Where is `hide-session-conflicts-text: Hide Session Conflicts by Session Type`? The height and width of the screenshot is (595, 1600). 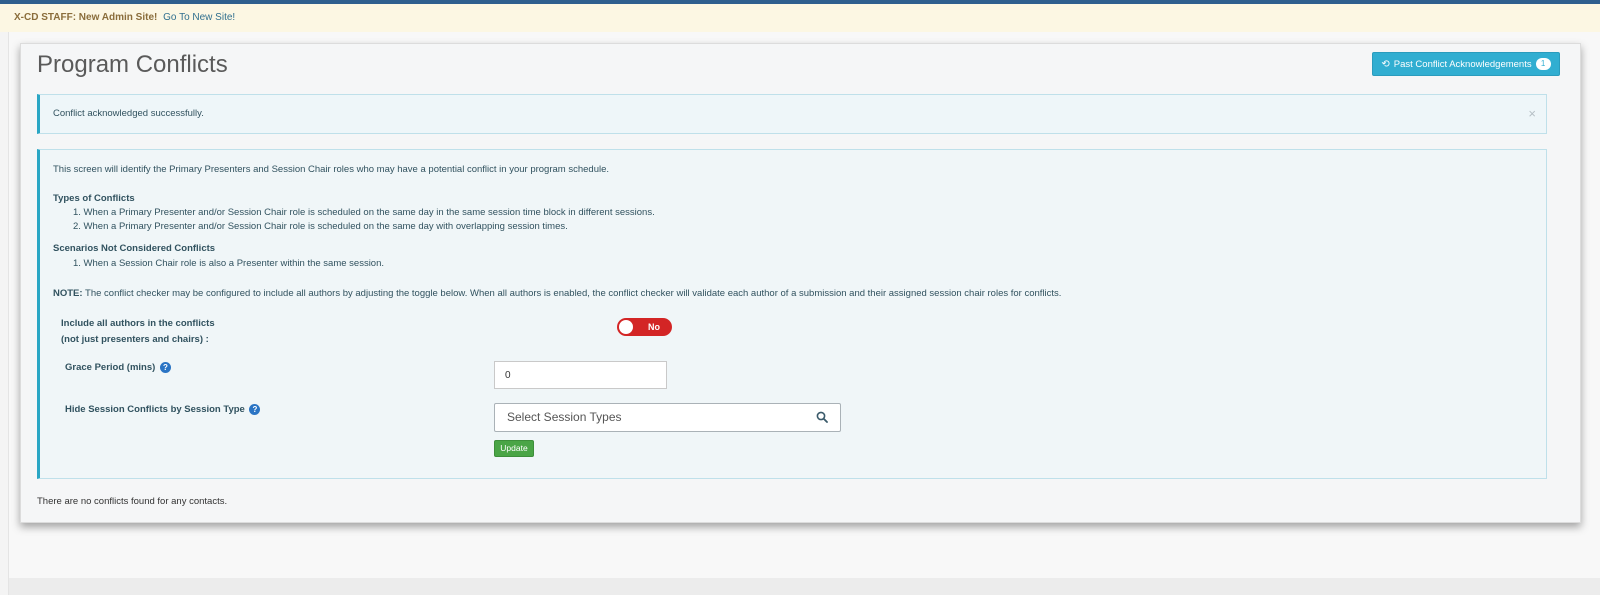 hide-session-conflicts-text: Hide Session Conflicts by Session Type is located at coordinates (155, 410).